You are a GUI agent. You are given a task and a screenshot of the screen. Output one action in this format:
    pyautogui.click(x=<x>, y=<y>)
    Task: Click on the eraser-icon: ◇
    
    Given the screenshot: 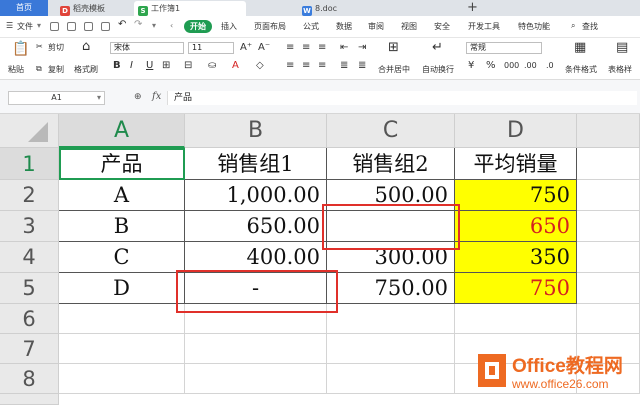 What is the action you would take?
    pyautogui.click(x=260, y=66)
    